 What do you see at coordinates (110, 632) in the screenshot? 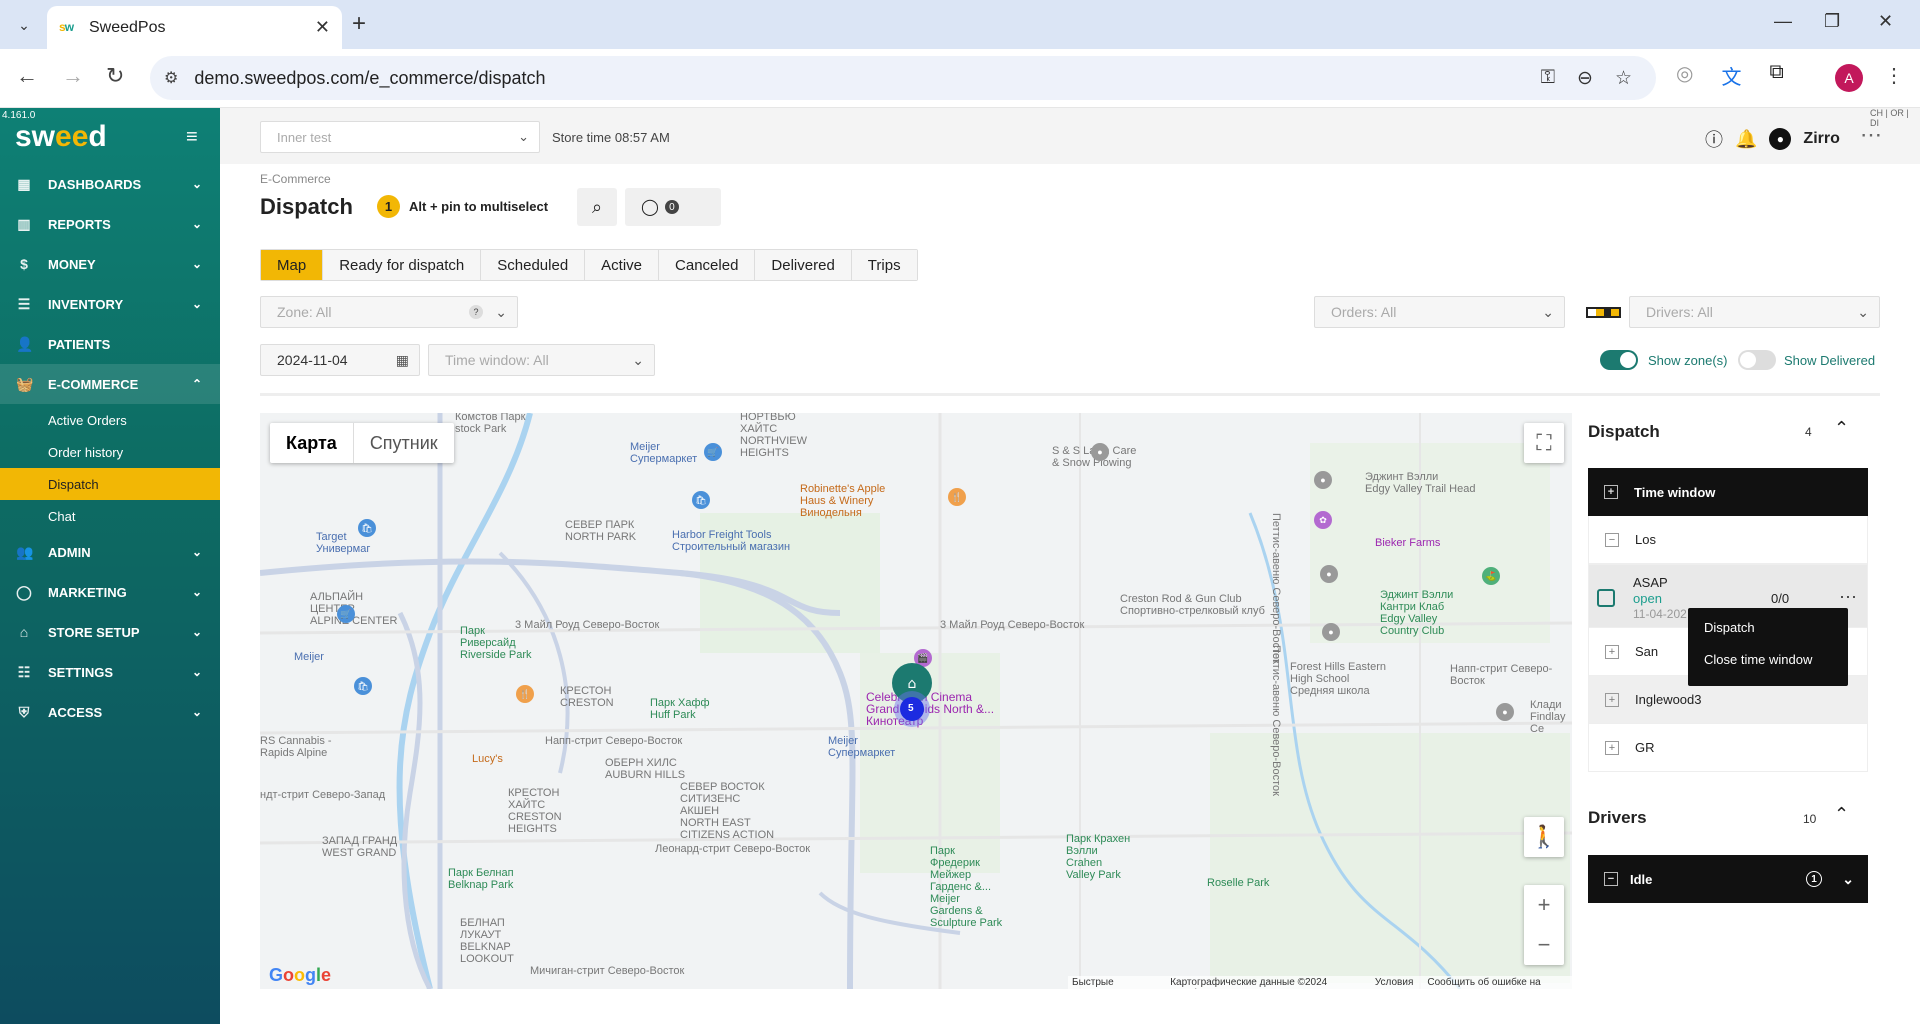
I see `sidebar-item-store-setup: ⌂ STORE SETUP ⌄` at bounding box center [110, 632].